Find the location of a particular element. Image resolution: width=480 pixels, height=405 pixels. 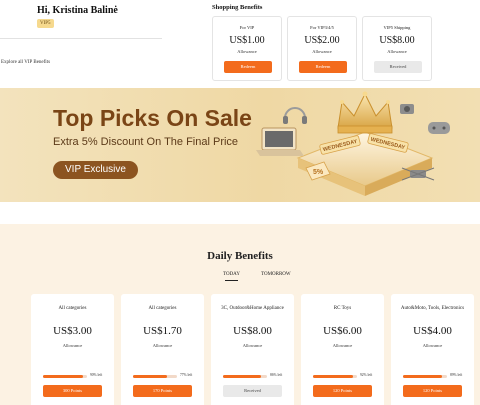

laptop-icon is located at coordinates (280, 141).